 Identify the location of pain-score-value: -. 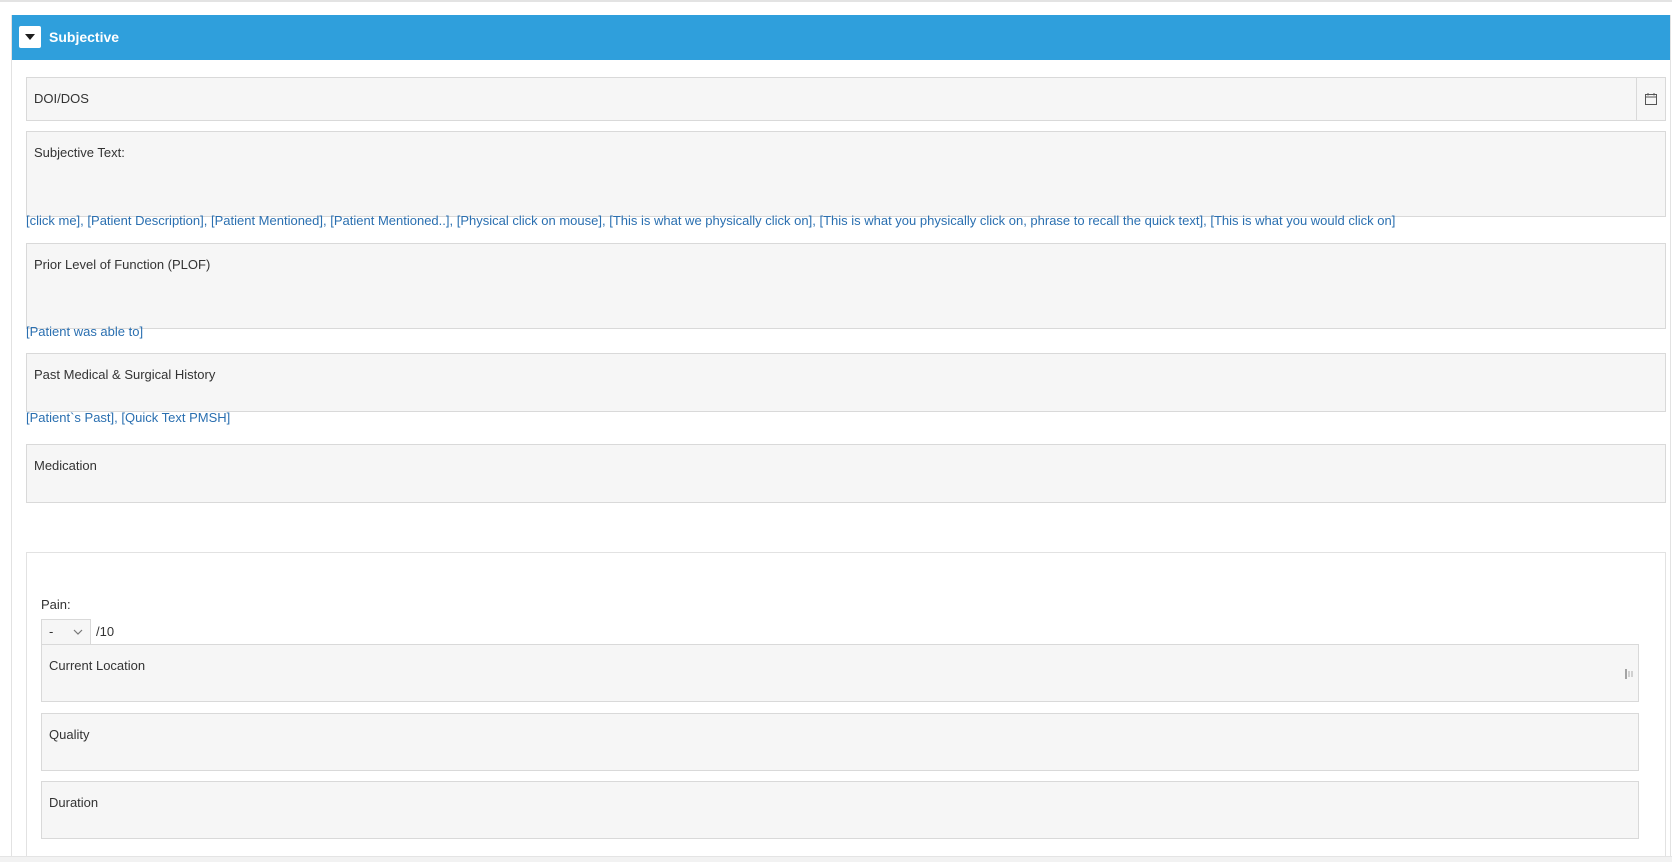
(51, 631).